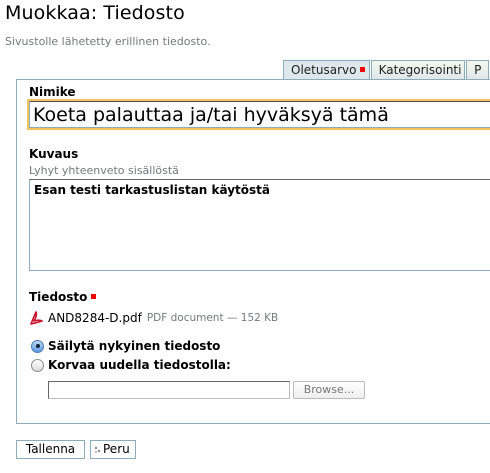 Image resolution: width=490 pixels, height=473 pixels. I want to click on keep-file-option: Säilytä nykyinen tiedosto, so click(125, 346).